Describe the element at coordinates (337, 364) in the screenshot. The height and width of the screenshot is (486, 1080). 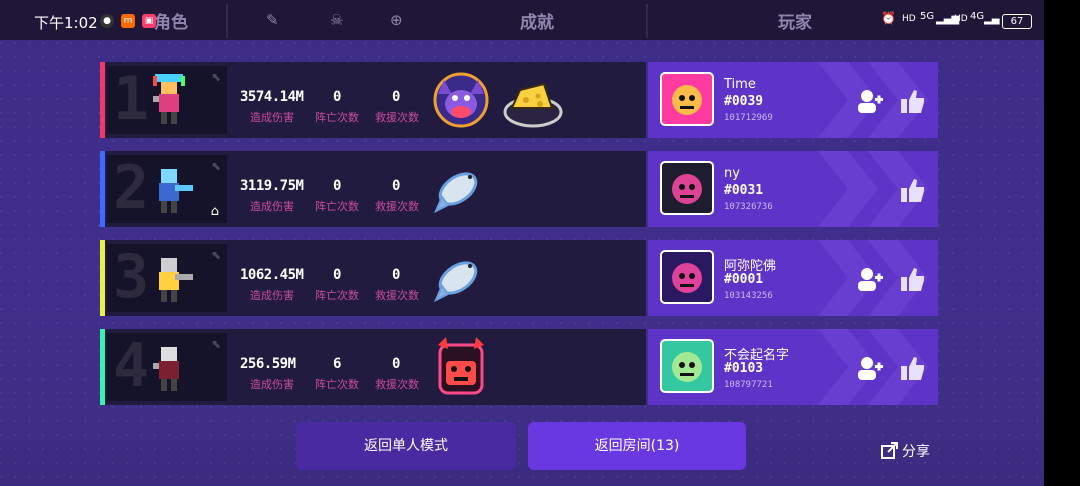
I see `deaths-value: 6` at that location.